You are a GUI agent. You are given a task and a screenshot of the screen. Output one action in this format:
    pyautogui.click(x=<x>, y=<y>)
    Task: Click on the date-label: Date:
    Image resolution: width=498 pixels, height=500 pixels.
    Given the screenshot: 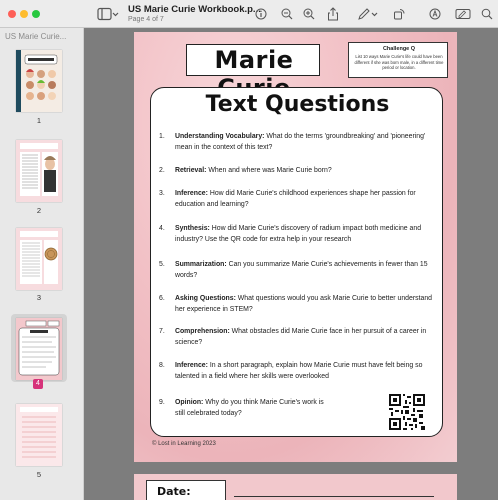 What is the action you would take?
    pyautogui.click(x=174, y=491)
    